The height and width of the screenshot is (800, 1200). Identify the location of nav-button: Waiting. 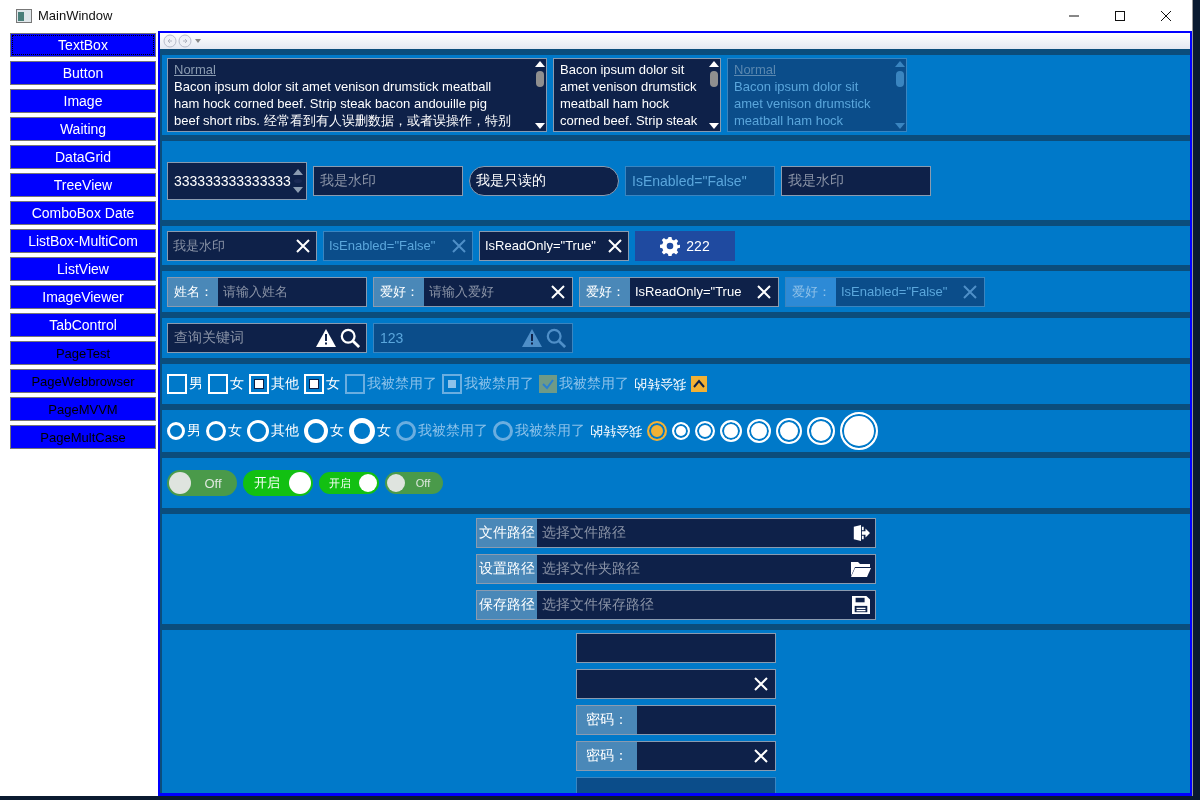
(83, 129).